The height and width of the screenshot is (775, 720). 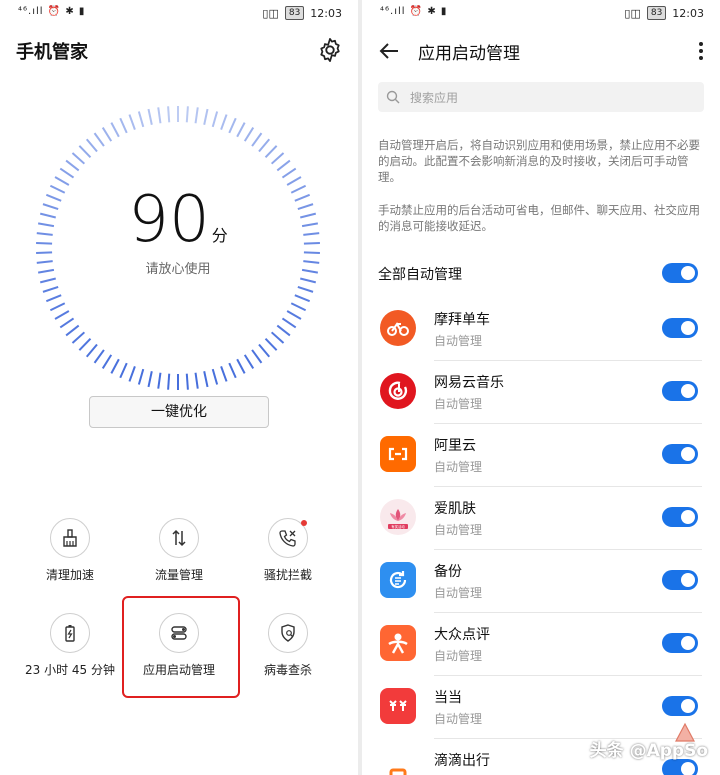 What do you see at coordinates (389, 51) in the screenshot?
I see `back-arrow-icon` at bounding box center [389, 51].